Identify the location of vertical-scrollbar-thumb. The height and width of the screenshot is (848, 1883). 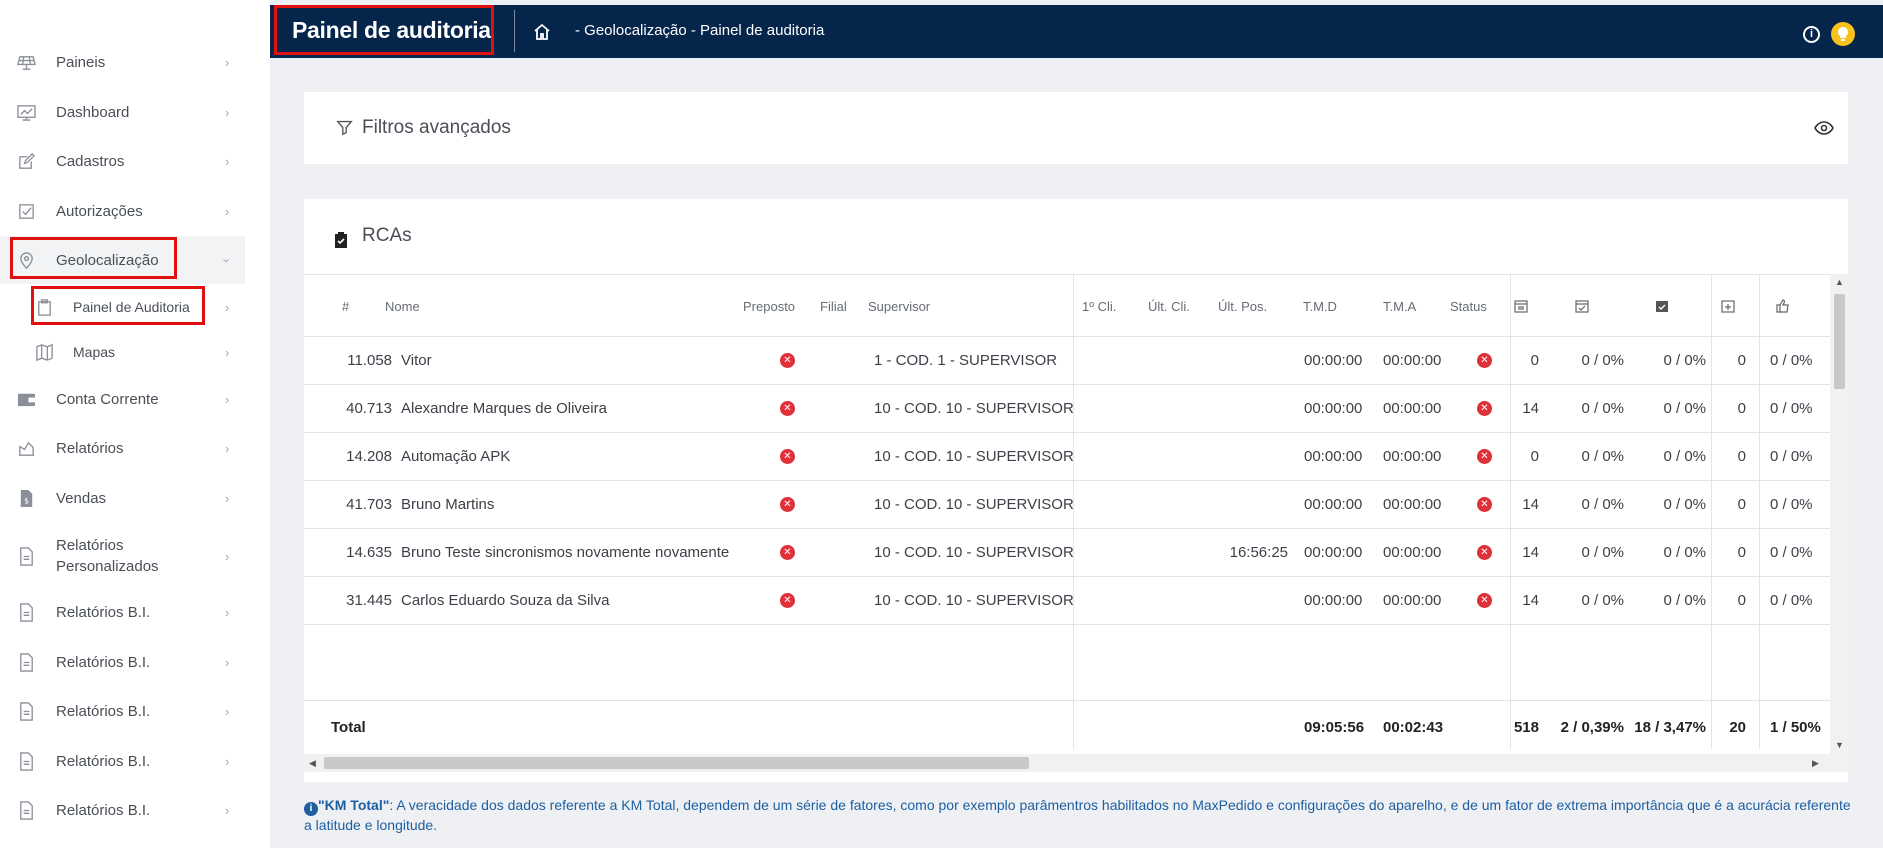
(1839, 341).